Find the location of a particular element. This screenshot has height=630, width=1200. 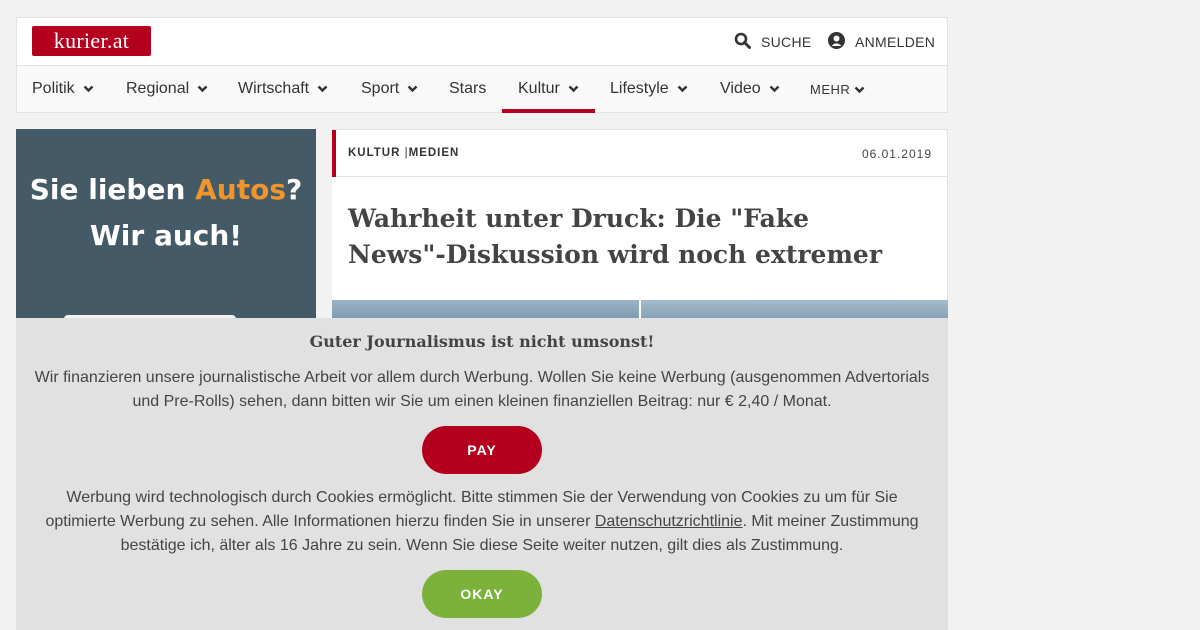

user-icon is located at coordinates (841, 42).